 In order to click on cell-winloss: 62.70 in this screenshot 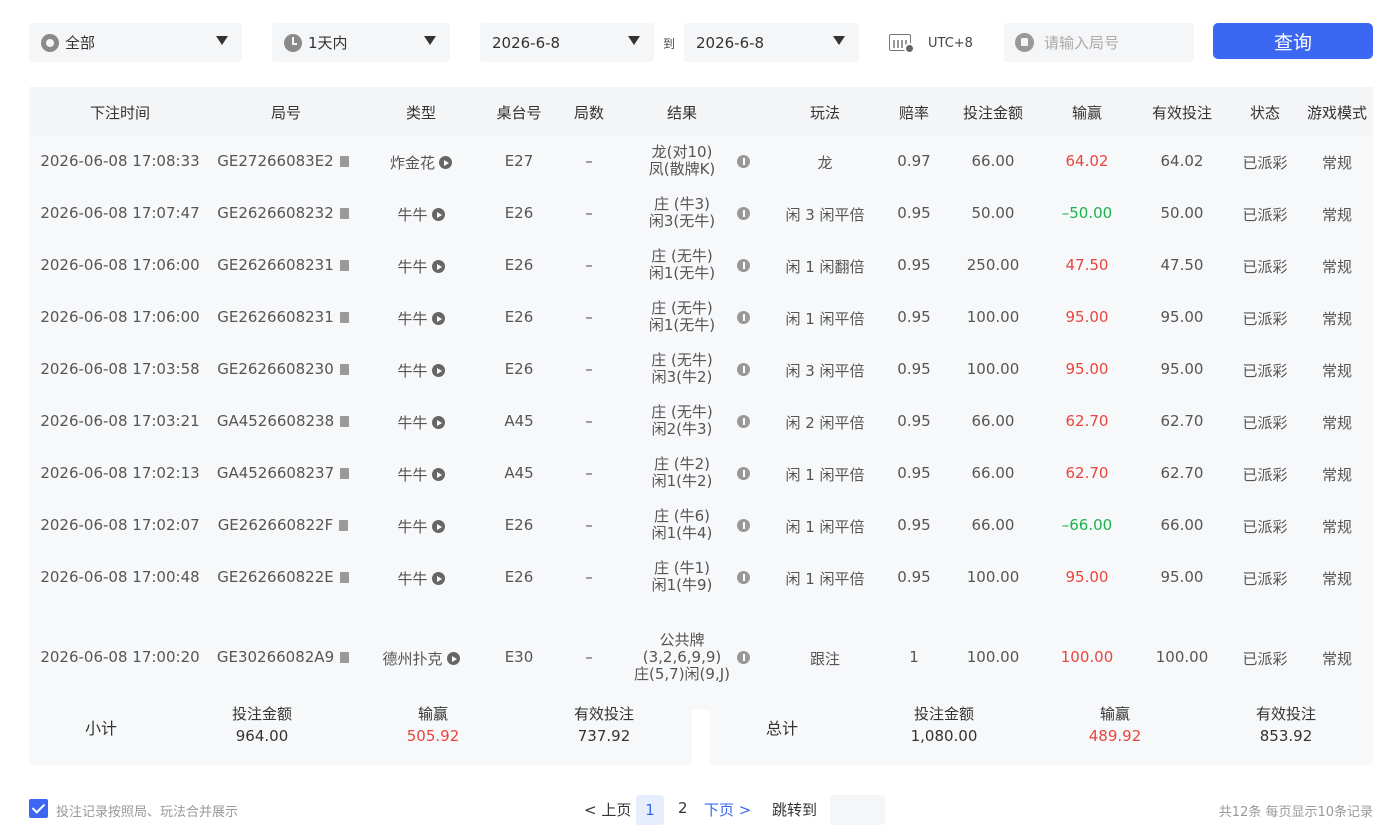, I will do `click(1087, 421)`.